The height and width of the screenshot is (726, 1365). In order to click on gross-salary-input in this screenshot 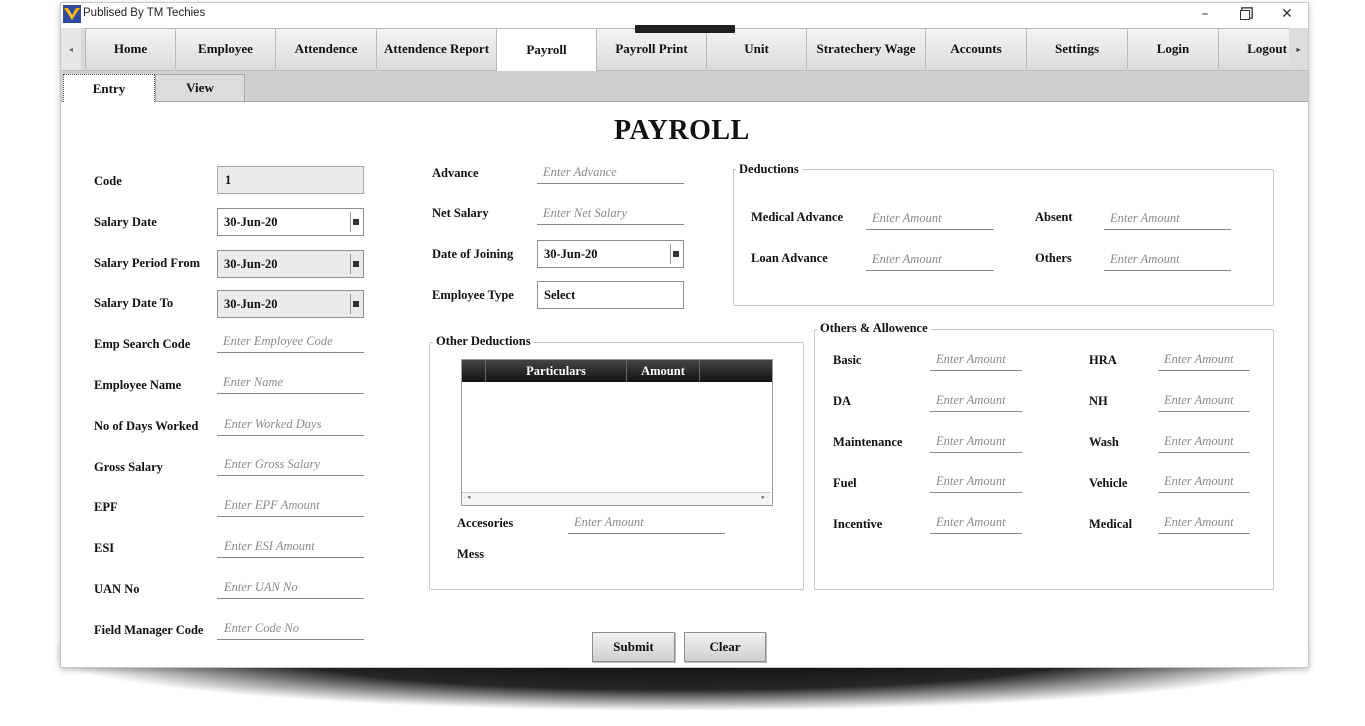, I will do `click(290, 465)`.